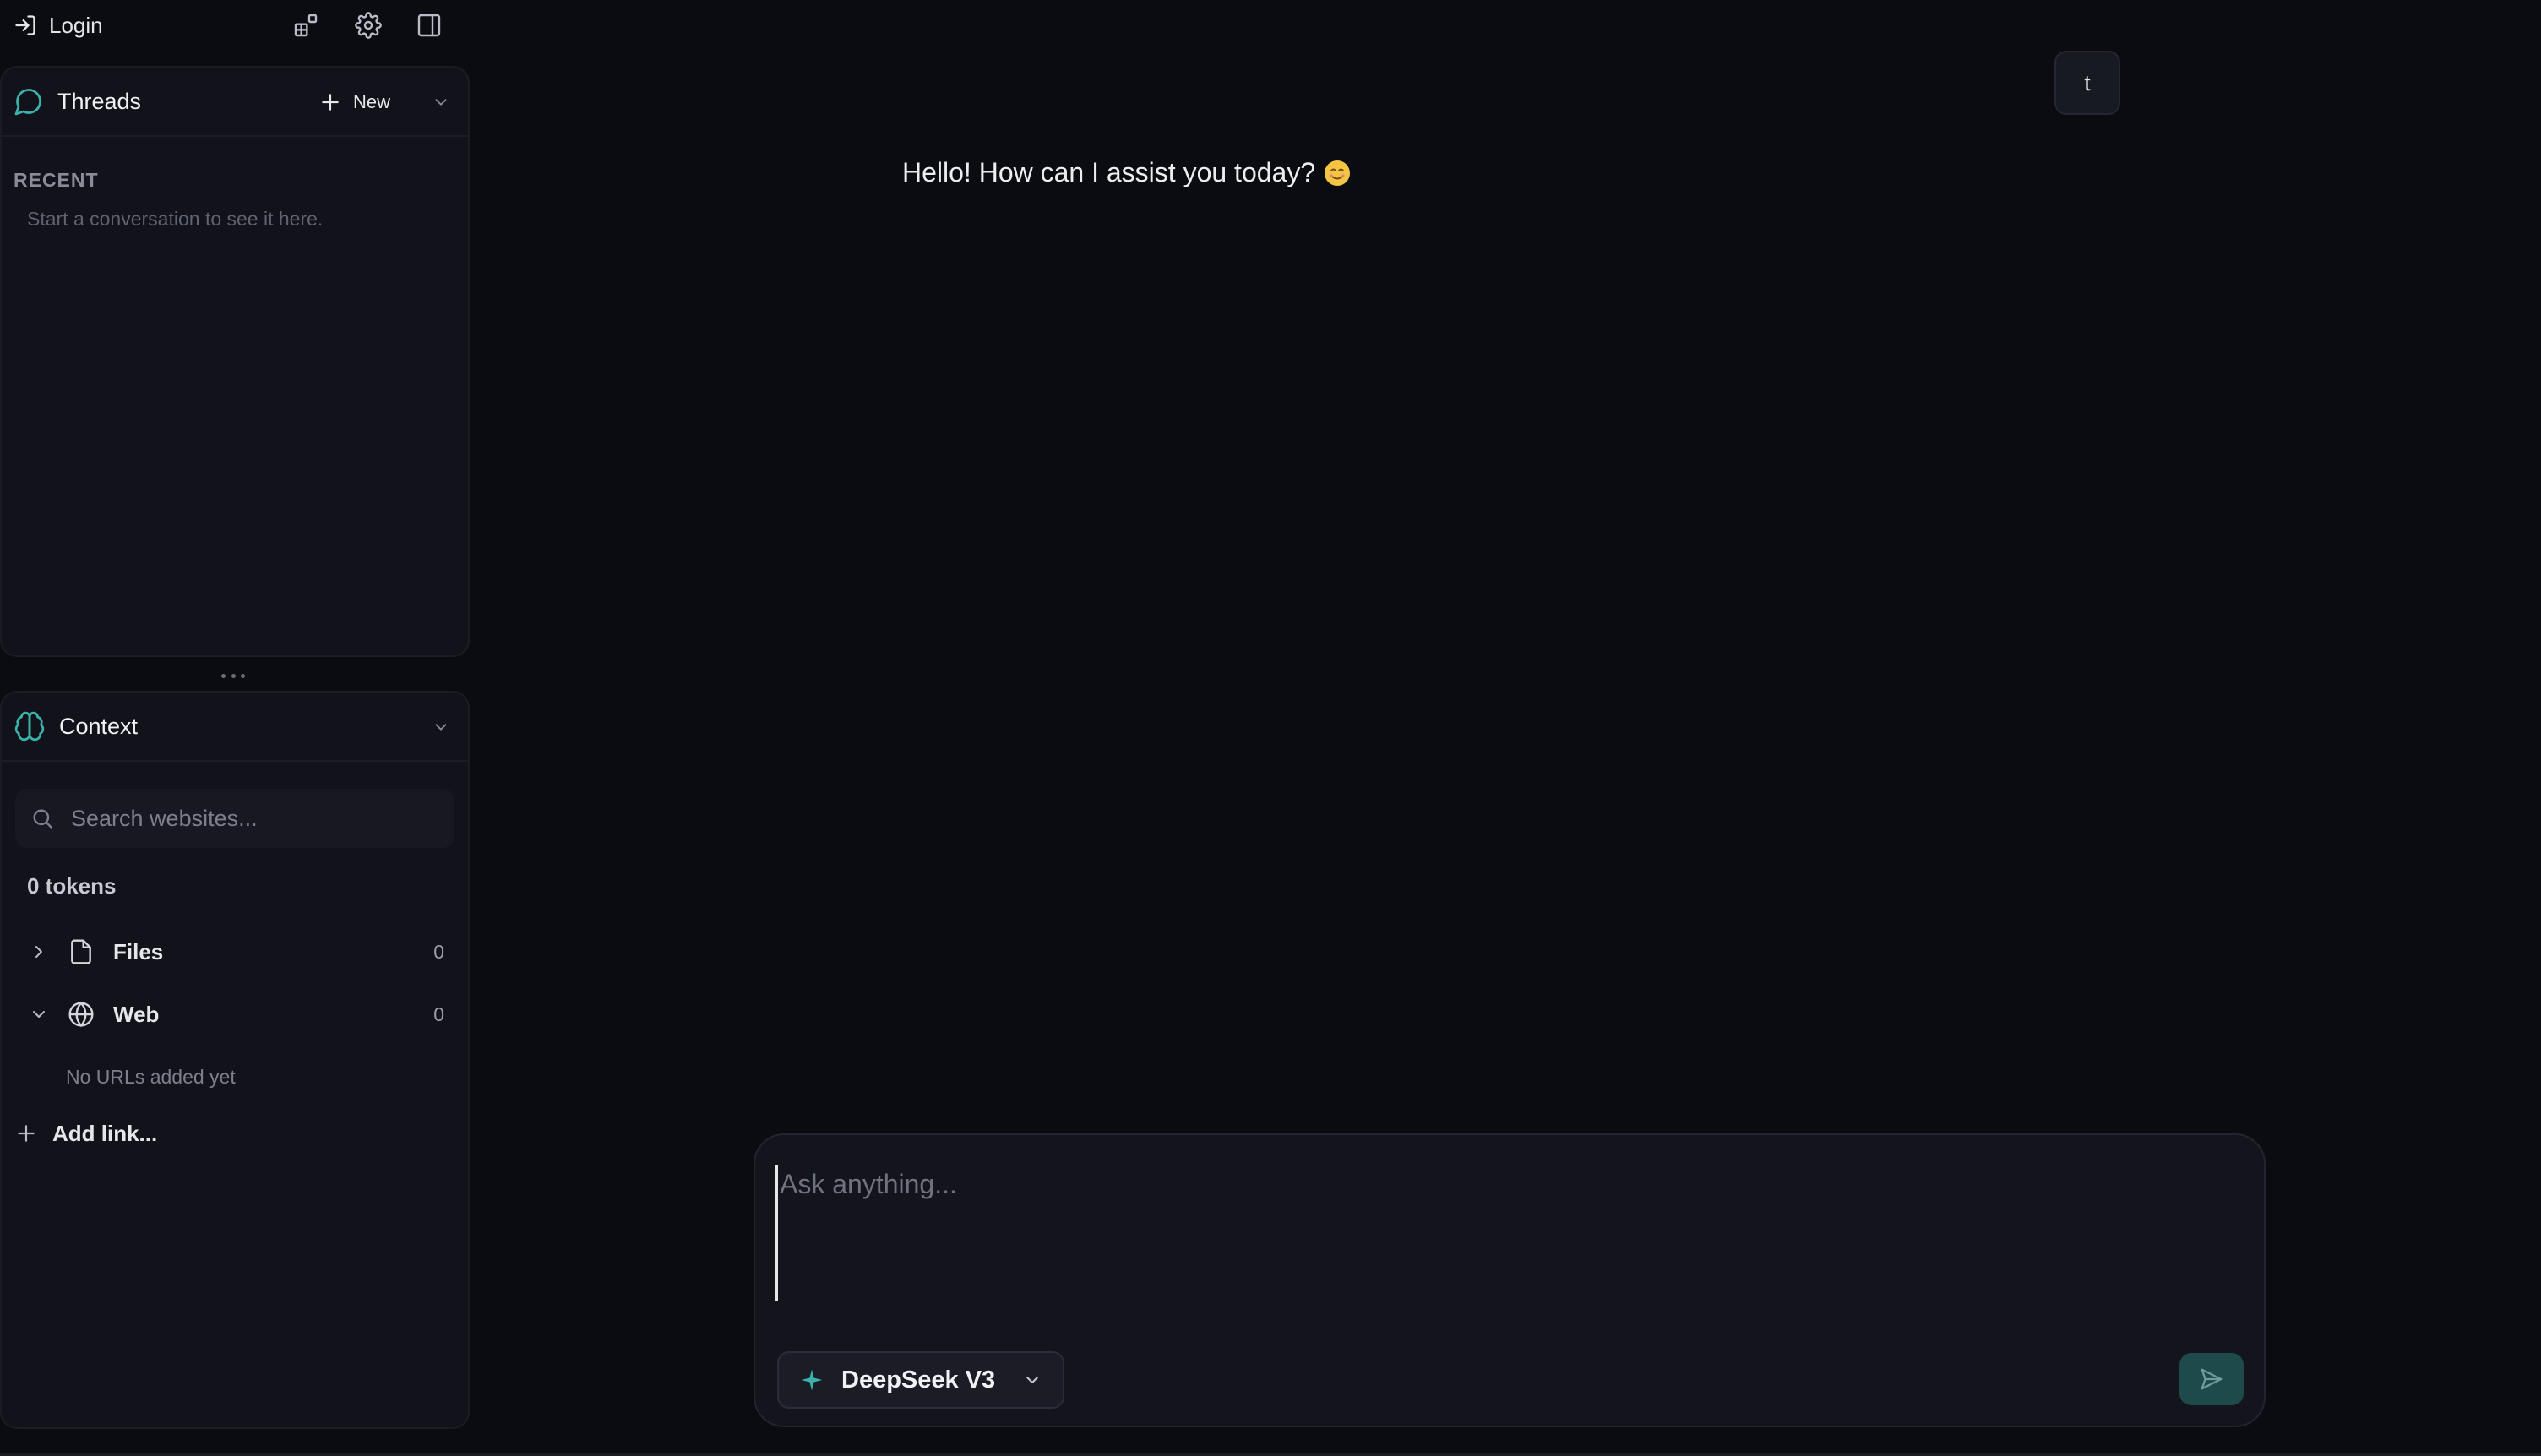  I want to click on context-header: Context, so click(235, 727).